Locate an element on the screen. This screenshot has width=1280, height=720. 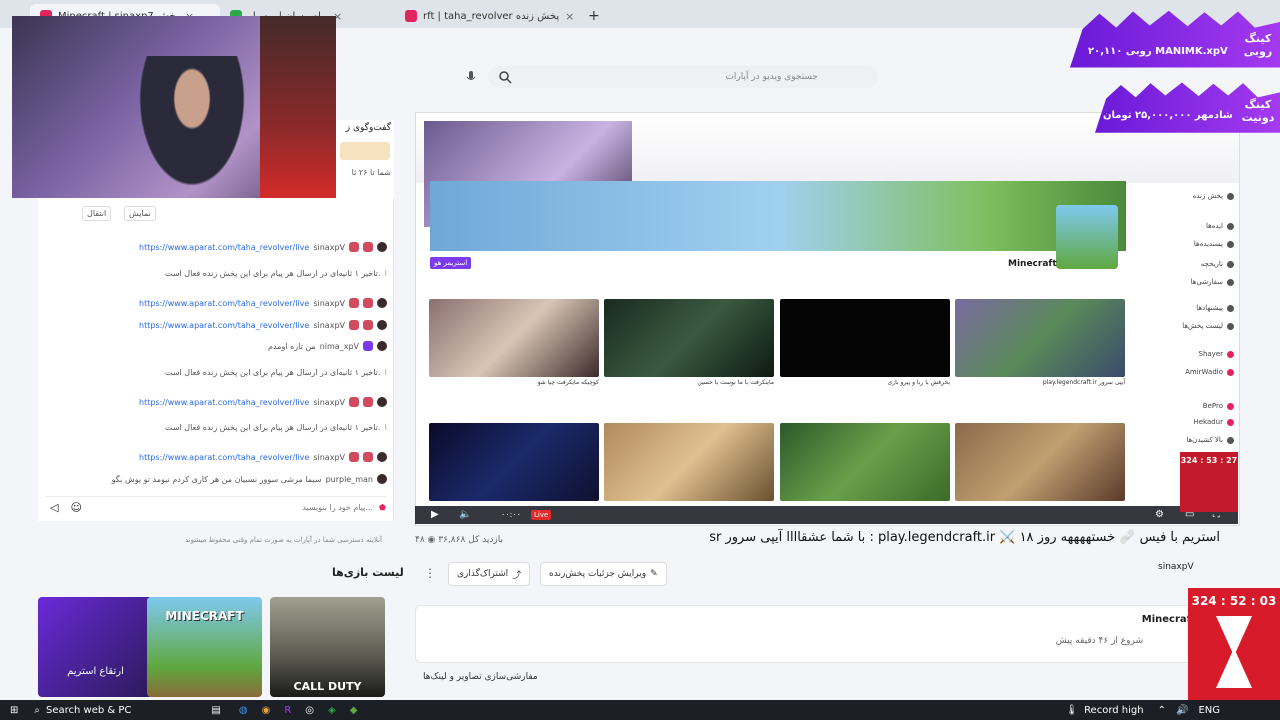
minecraft-banner is located at coordinates (778, 216).